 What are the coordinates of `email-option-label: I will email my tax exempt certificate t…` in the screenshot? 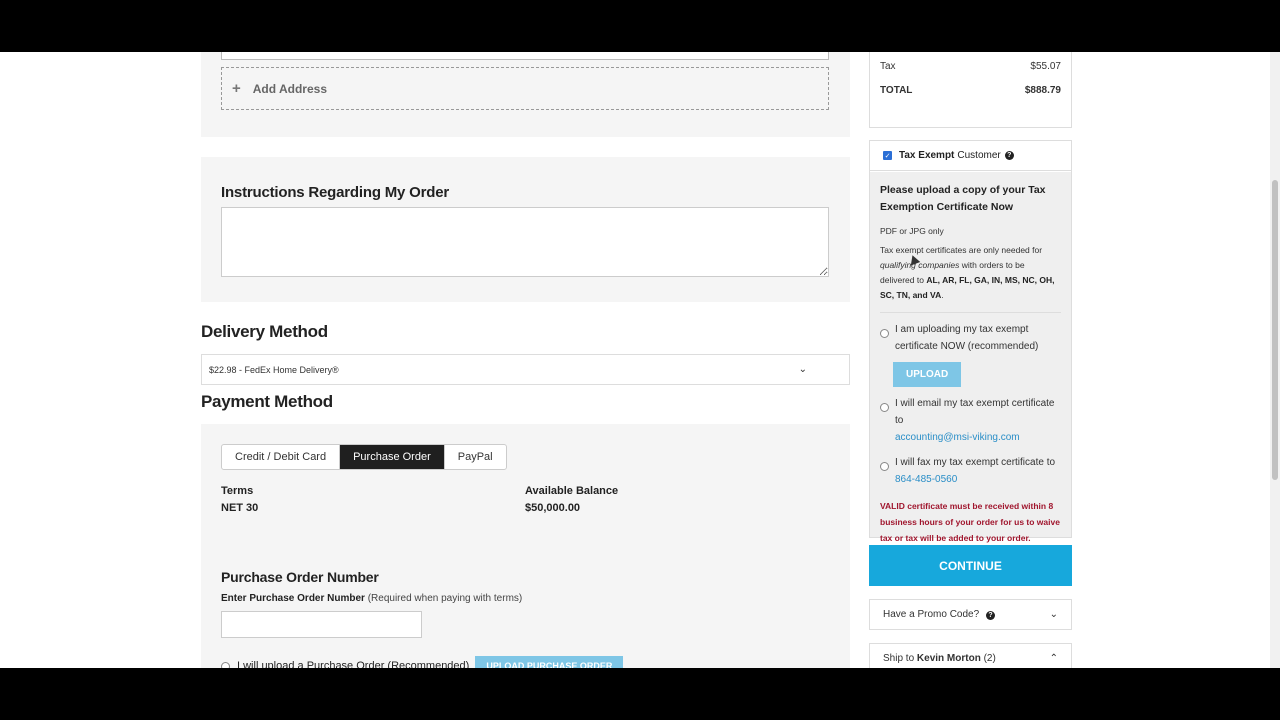 It's located at (975, 412).